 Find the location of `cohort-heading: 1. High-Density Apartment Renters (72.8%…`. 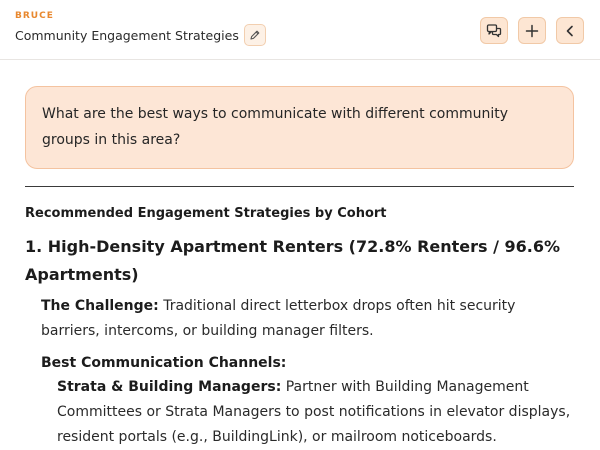

cohort-heading: 1. High-Density Apartment Renters (72.8%… is located at coordinates (293, 260).